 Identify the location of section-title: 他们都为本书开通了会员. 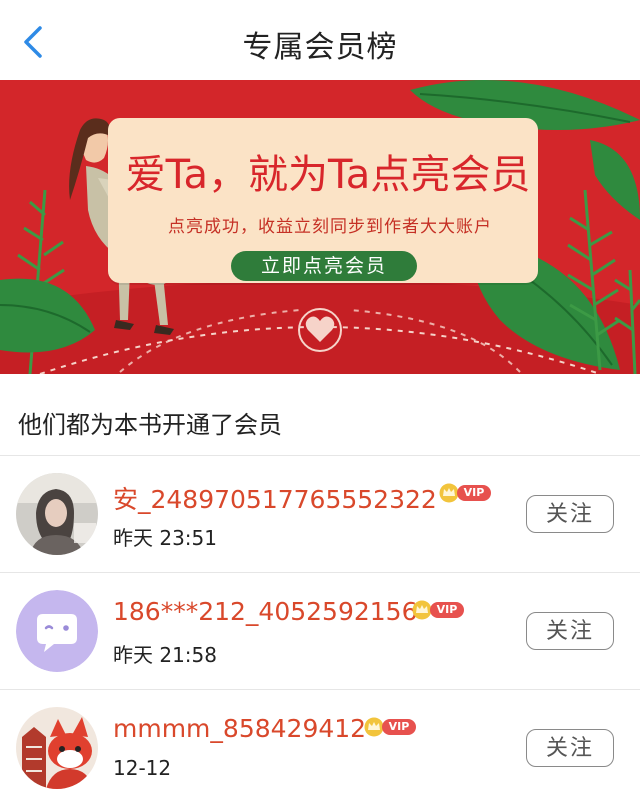
(150, 425).